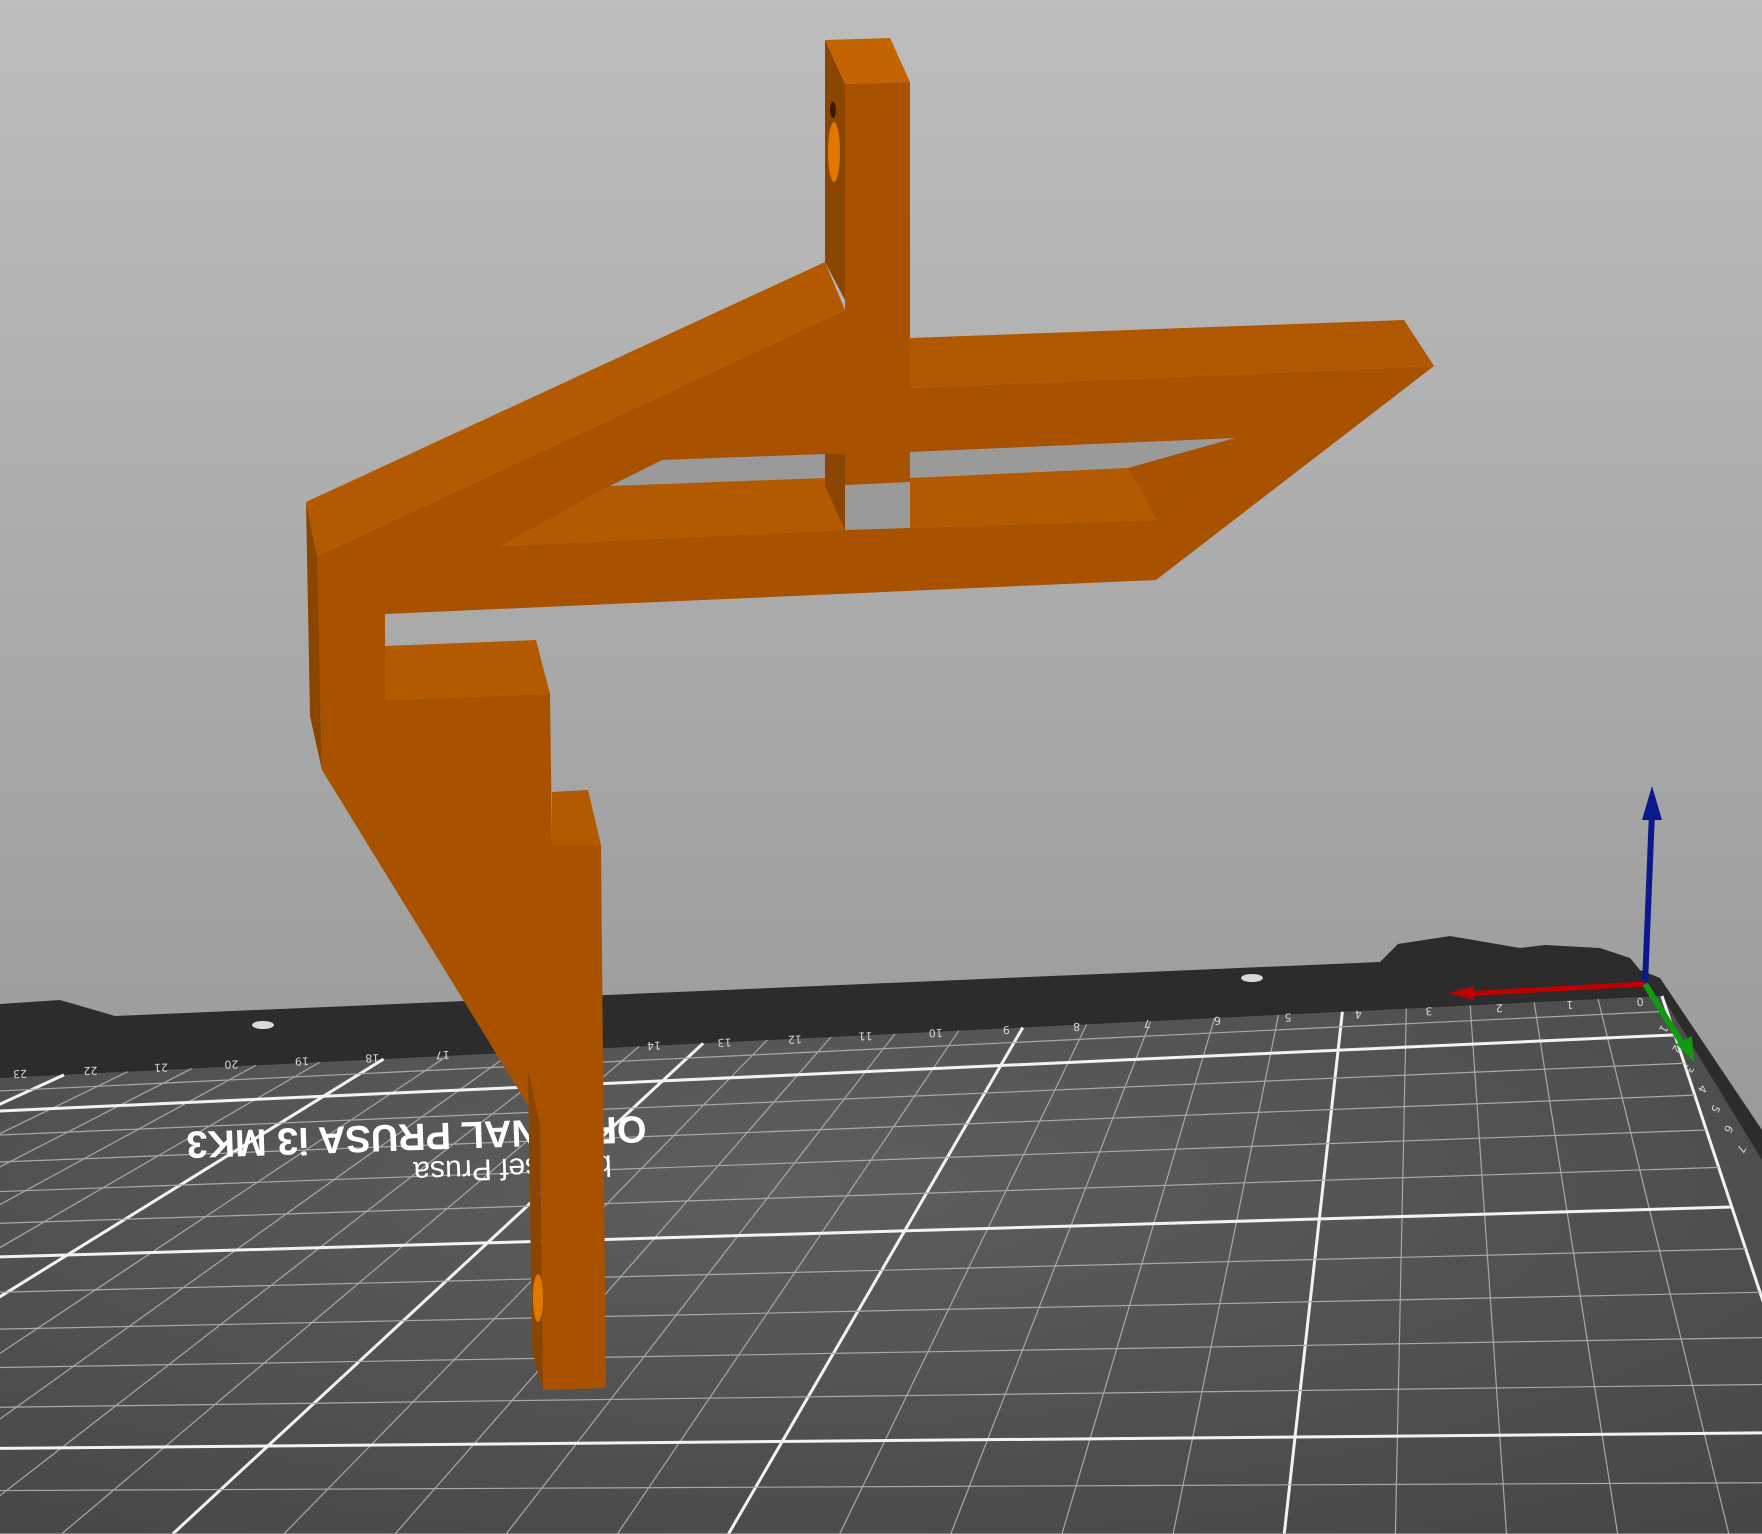 This screenshot has height=1534, width=1762. What do you see at coordinates (231, 1063) in the screenshot?
I see `bed-ruler-label: 20` at bounding box center [231, 1063].